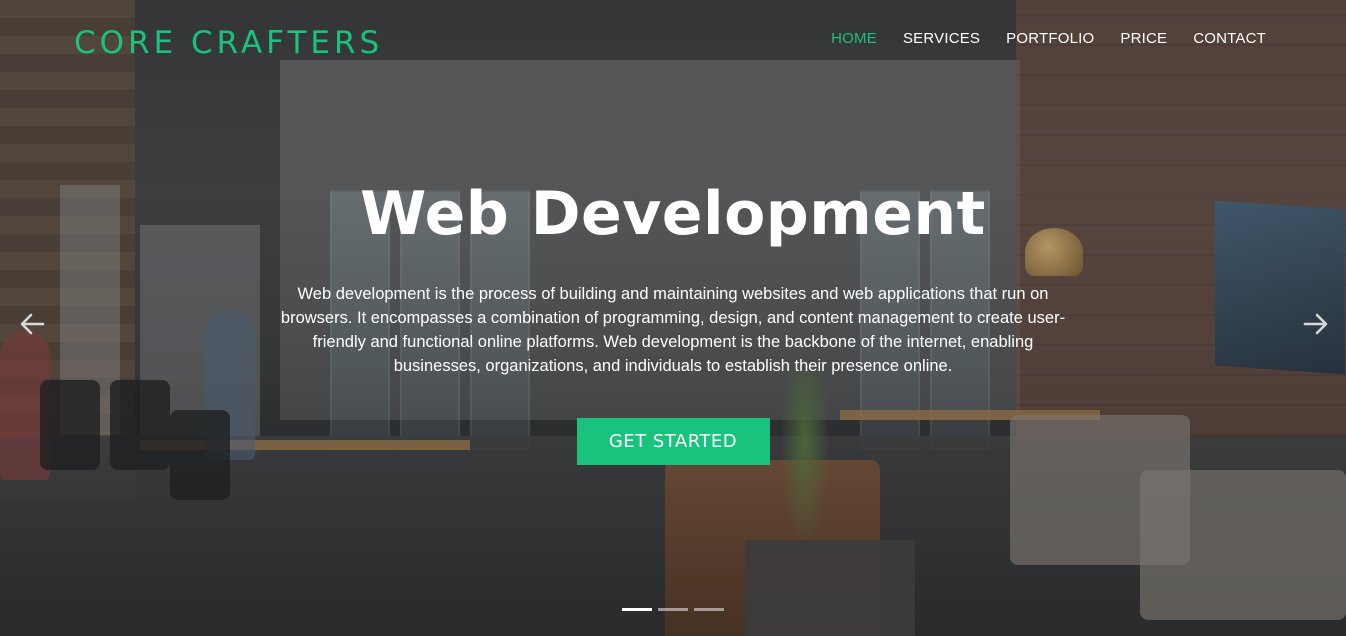 The width and height of the screenshot is (1346, 636). Describe the element at coordinates (1143, 38) in the screenshot. I see `nav-price: PRICE` at that location.